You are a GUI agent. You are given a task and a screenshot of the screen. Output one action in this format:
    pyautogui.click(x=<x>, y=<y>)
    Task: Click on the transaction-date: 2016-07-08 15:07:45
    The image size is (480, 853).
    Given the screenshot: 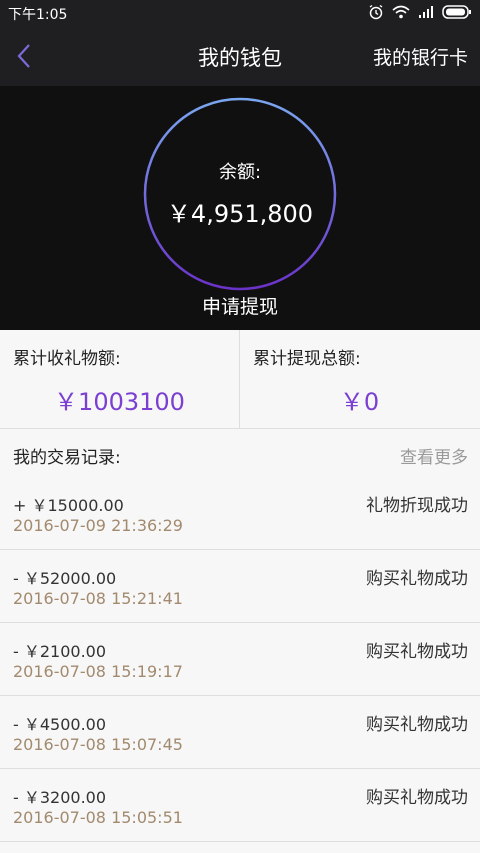 What is the action you would take?
    pyautogui.click(x=98, y=744)
    